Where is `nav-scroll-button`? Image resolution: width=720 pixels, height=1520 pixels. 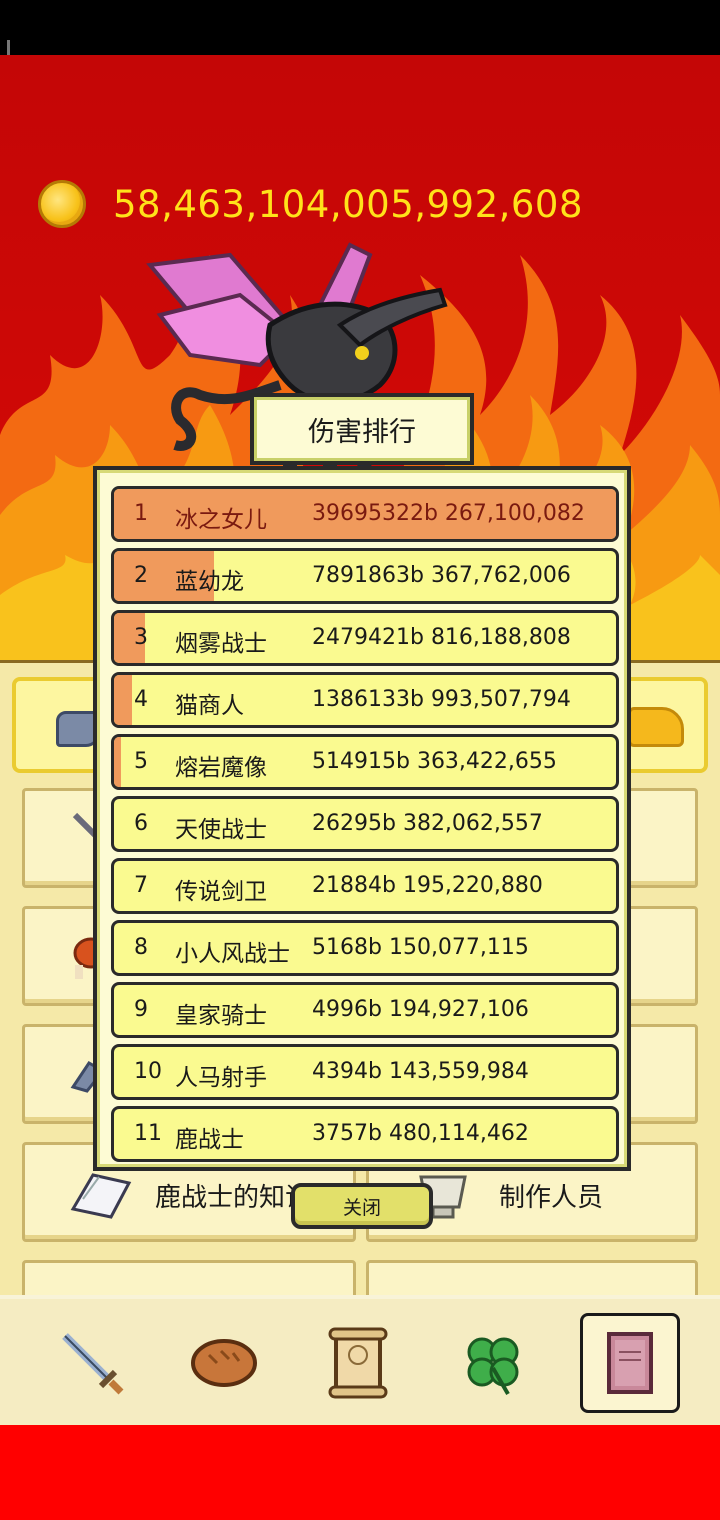
nav-scroll-button is located at coordinates (358, 1363).